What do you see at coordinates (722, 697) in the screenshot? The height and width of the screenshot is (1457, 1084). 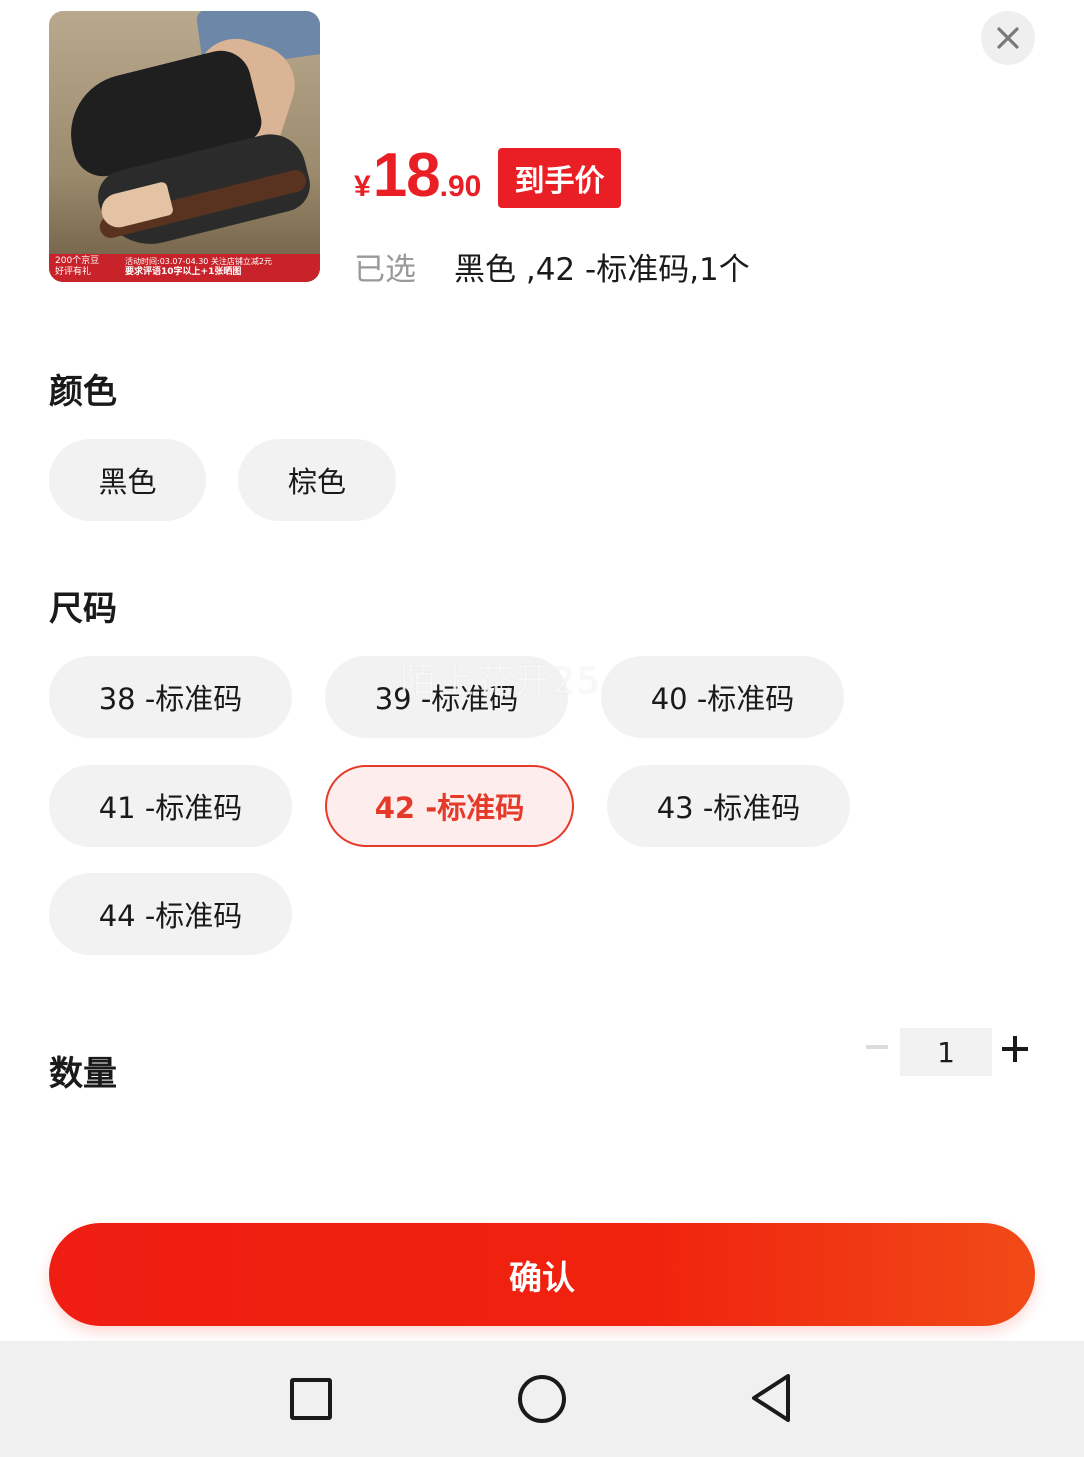 I see `size-option-40: 40 -标准码` at bounding box center [722, 697].